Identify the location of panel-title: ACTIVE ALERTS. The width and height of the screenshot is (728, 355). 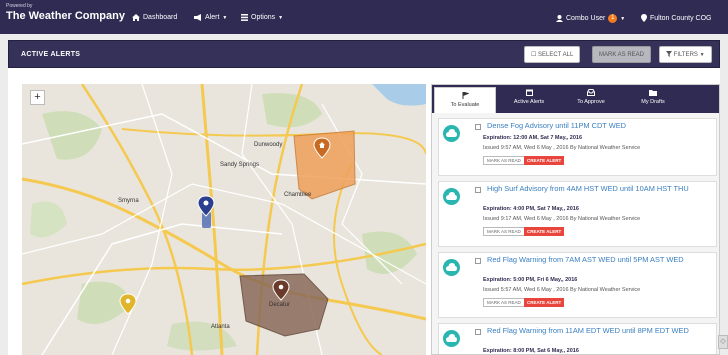
(51, 54).